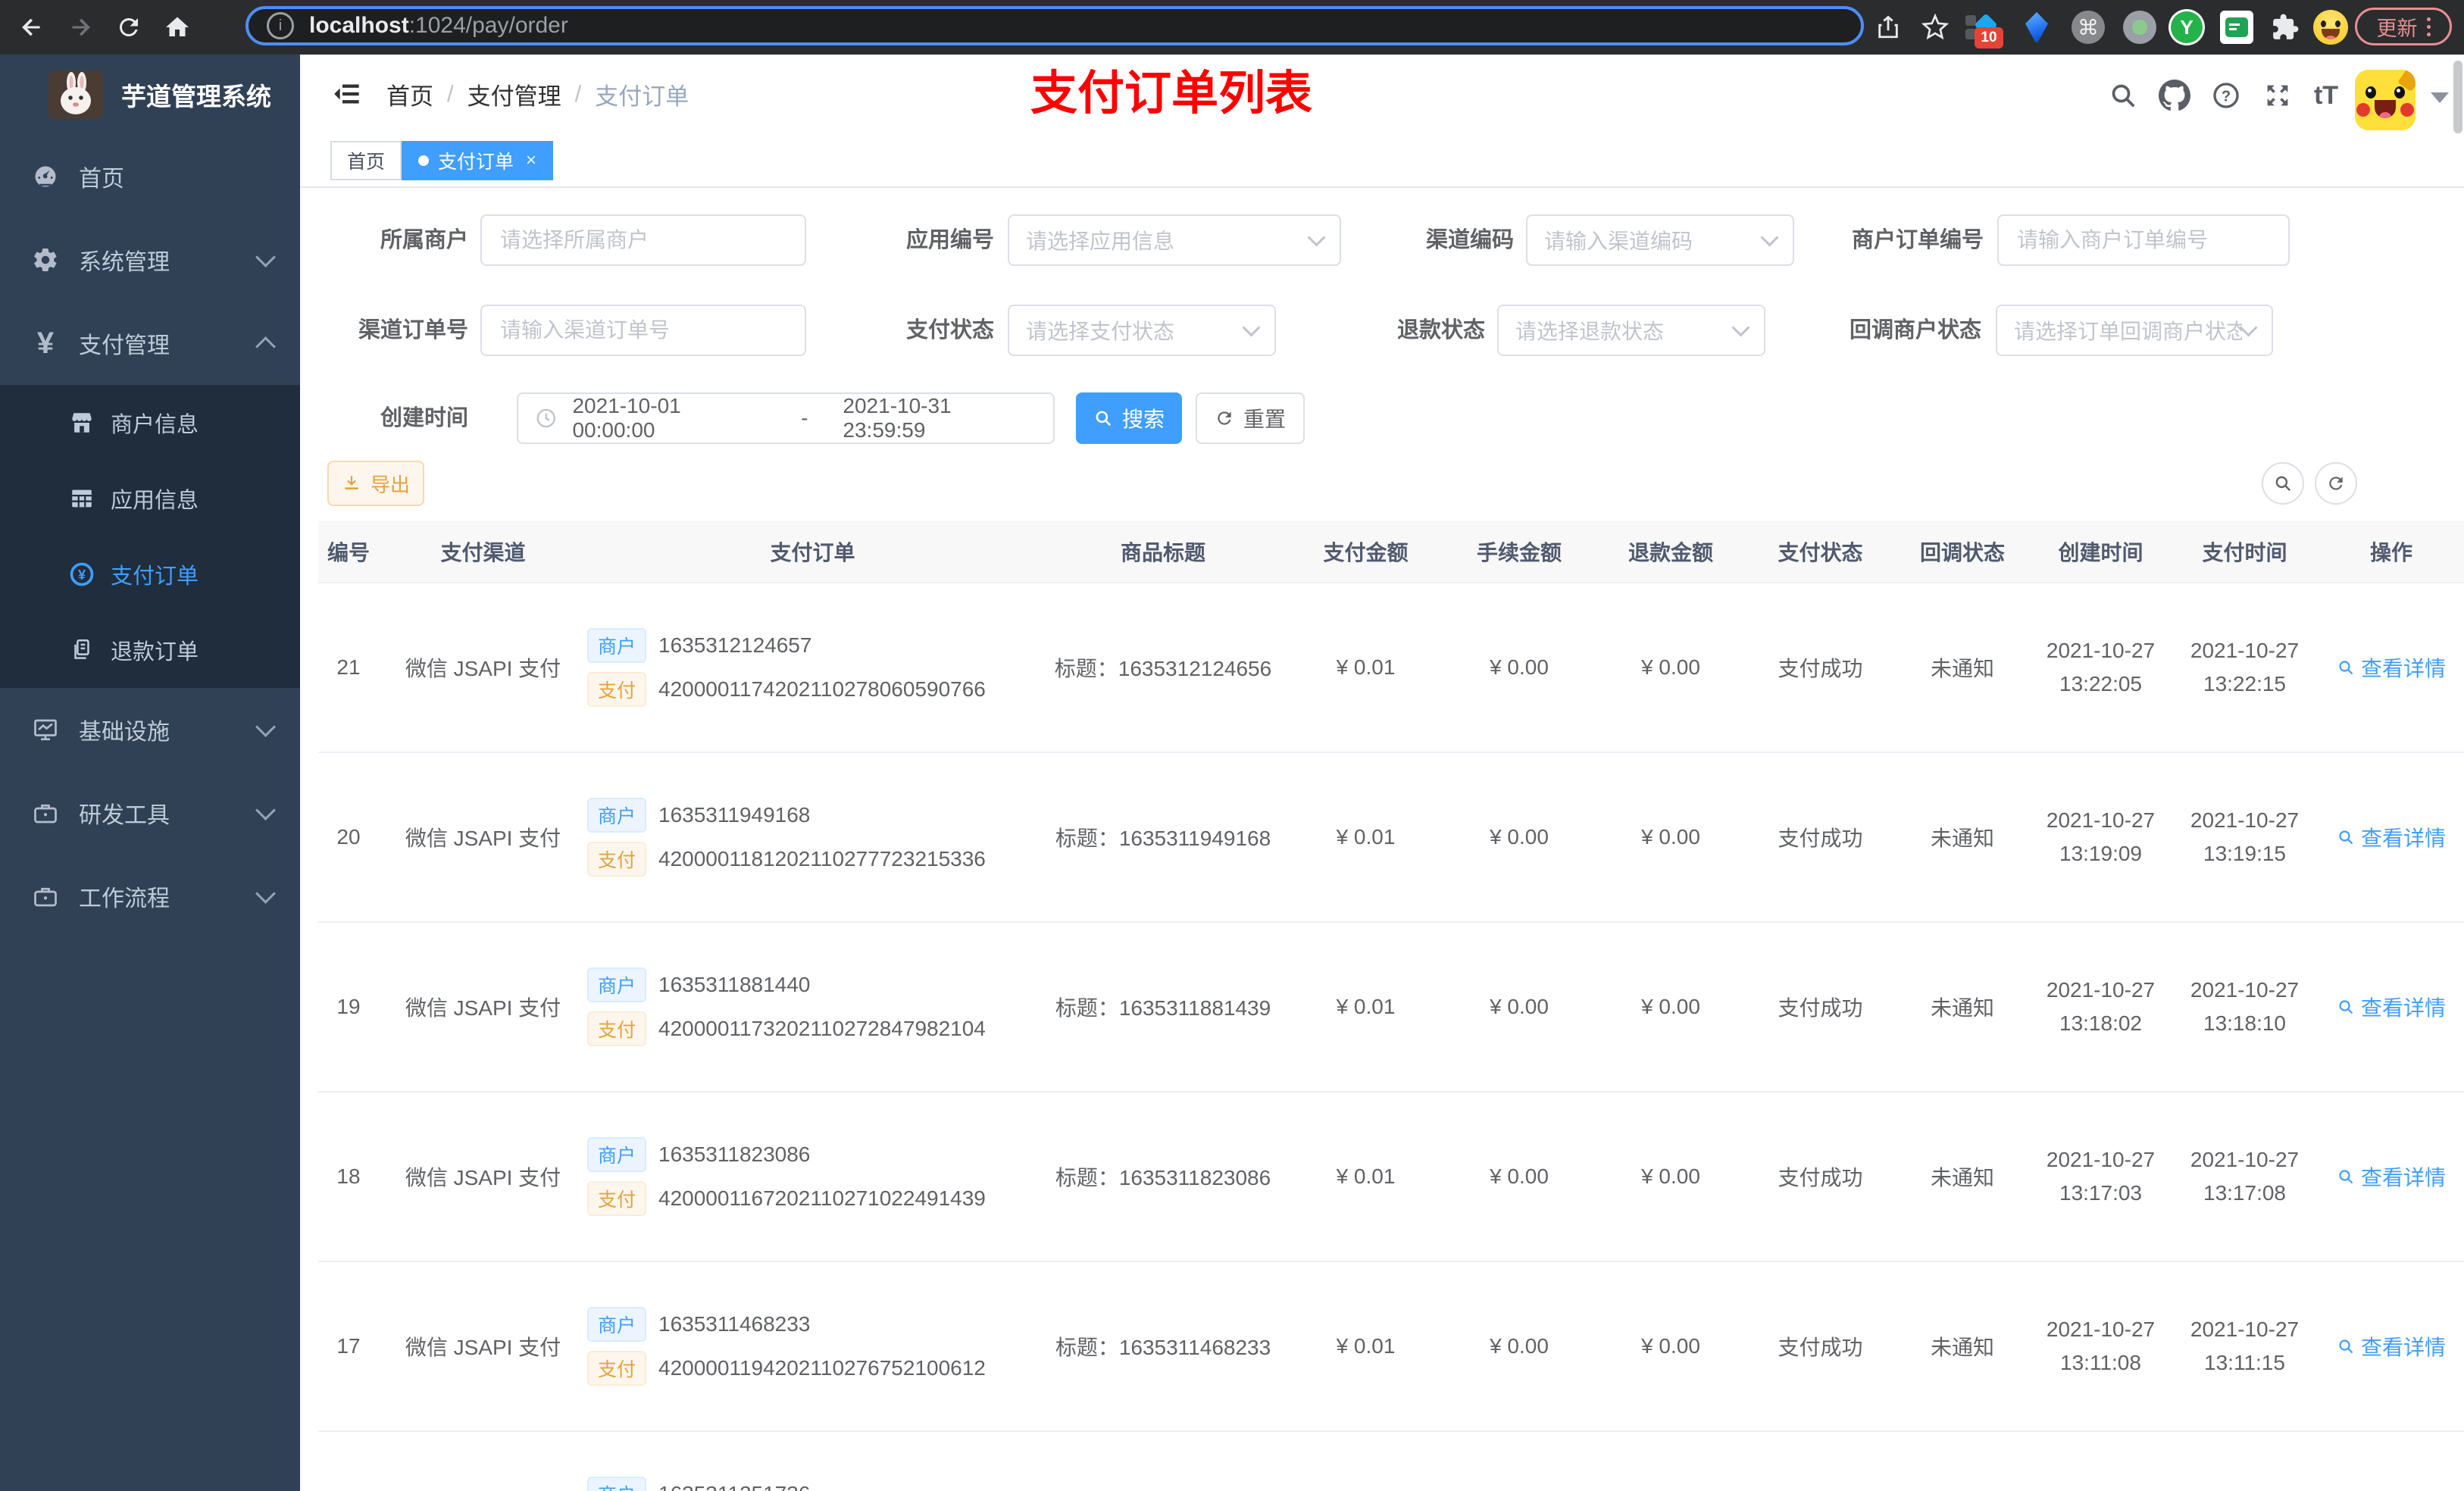 This screenshot has height=1491, width=2464. Describe the element at coordinates (1054, 25) in the screenshot. I see `address-bar: i localhost:1024/pay/order` at that location.